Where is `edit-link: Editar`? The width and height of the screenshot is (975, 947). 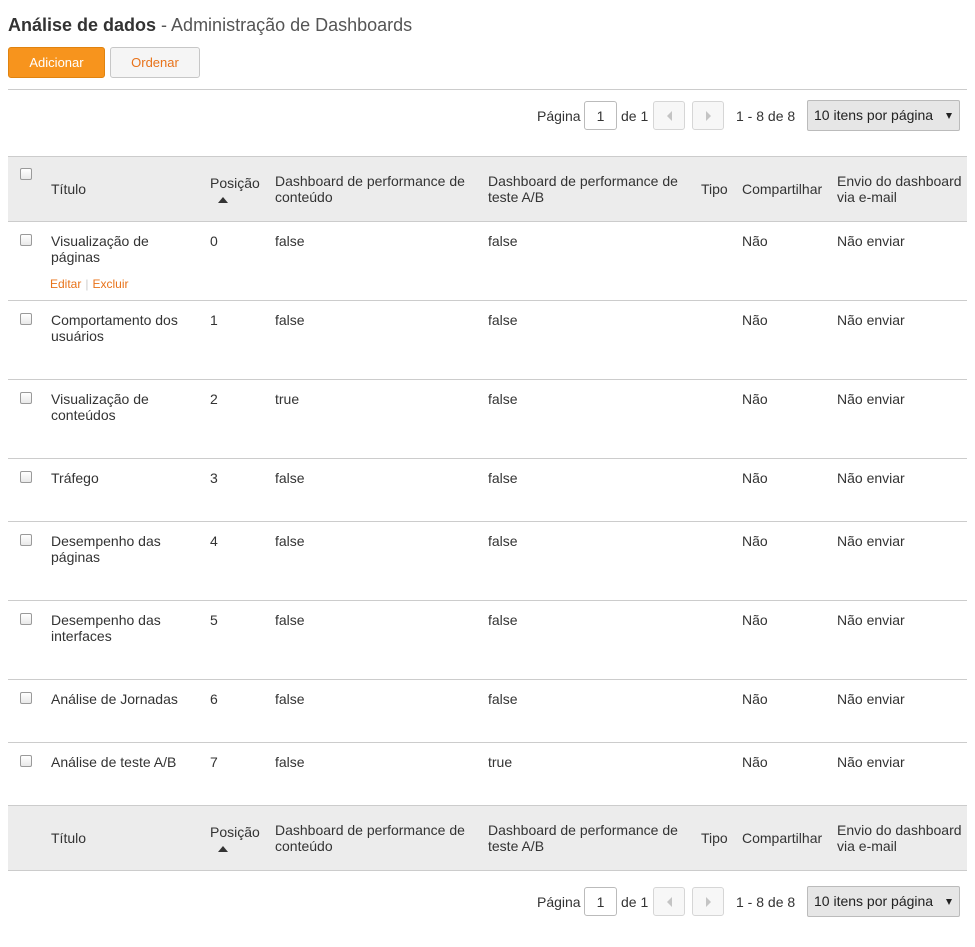
edit-link: Editar is located at coordinates (65, 284).